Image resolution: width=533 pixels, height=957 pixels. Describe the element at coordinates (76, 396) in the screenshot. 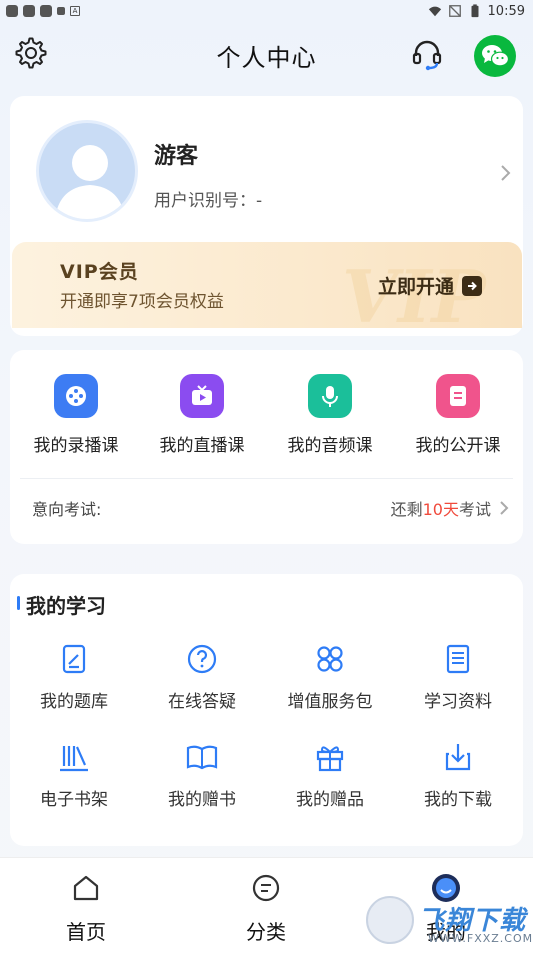

I see `film-reel-icon` at that location.